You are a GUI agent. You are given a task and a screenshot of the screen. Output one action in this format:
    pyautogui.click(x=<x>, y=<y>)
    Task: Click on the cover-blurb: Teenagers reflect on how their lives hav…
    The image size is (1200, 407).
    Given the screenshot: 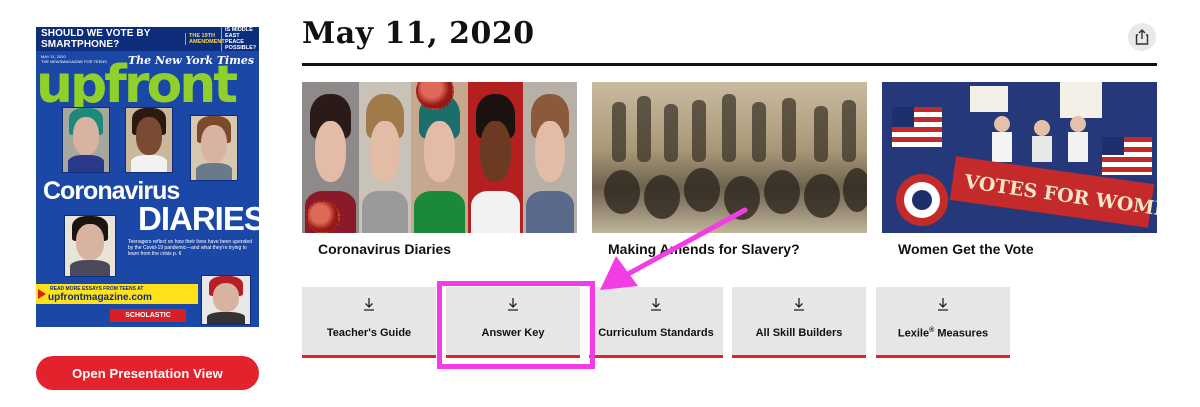 What is the action you would take?
    pyautogui.click(x=190, y=248)
    